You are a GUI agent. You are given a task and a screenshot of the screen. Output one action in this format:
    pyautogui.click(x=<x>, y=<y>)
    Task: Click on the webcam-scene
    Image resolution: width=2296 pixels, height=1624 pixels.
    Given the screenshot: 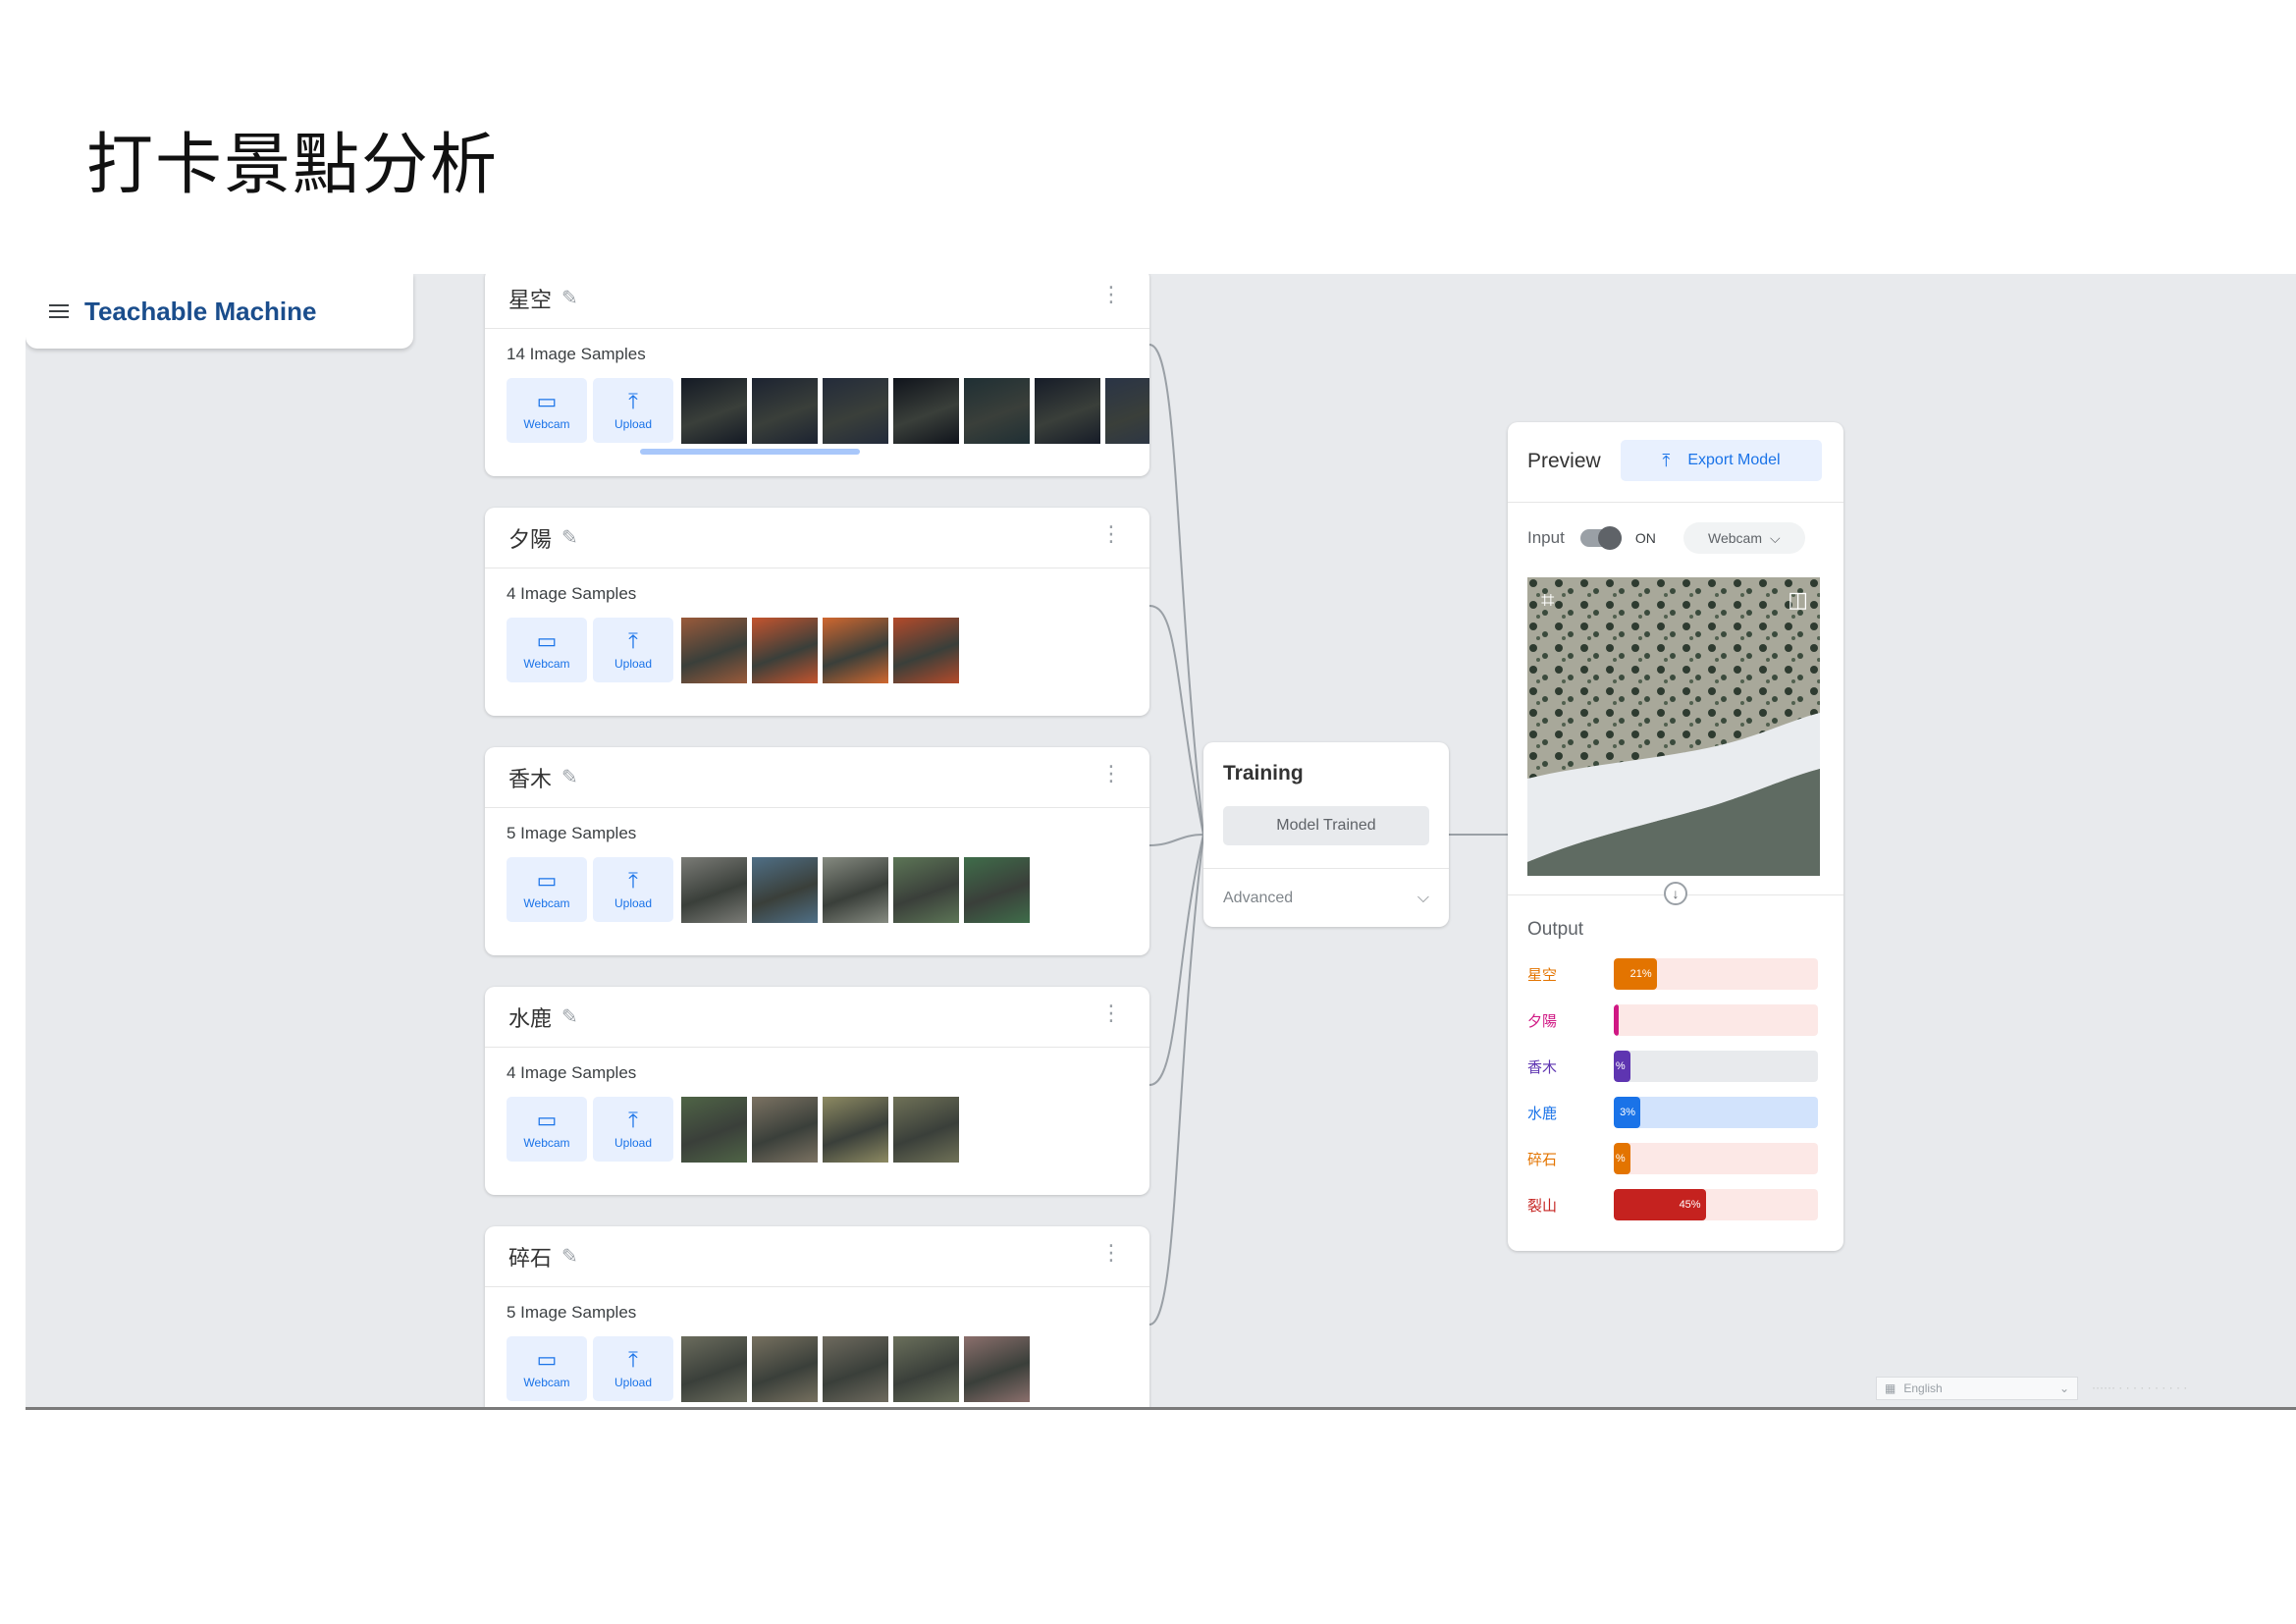 What is the action you would take?
    pyautogui.click(x=1673, y=726)
    